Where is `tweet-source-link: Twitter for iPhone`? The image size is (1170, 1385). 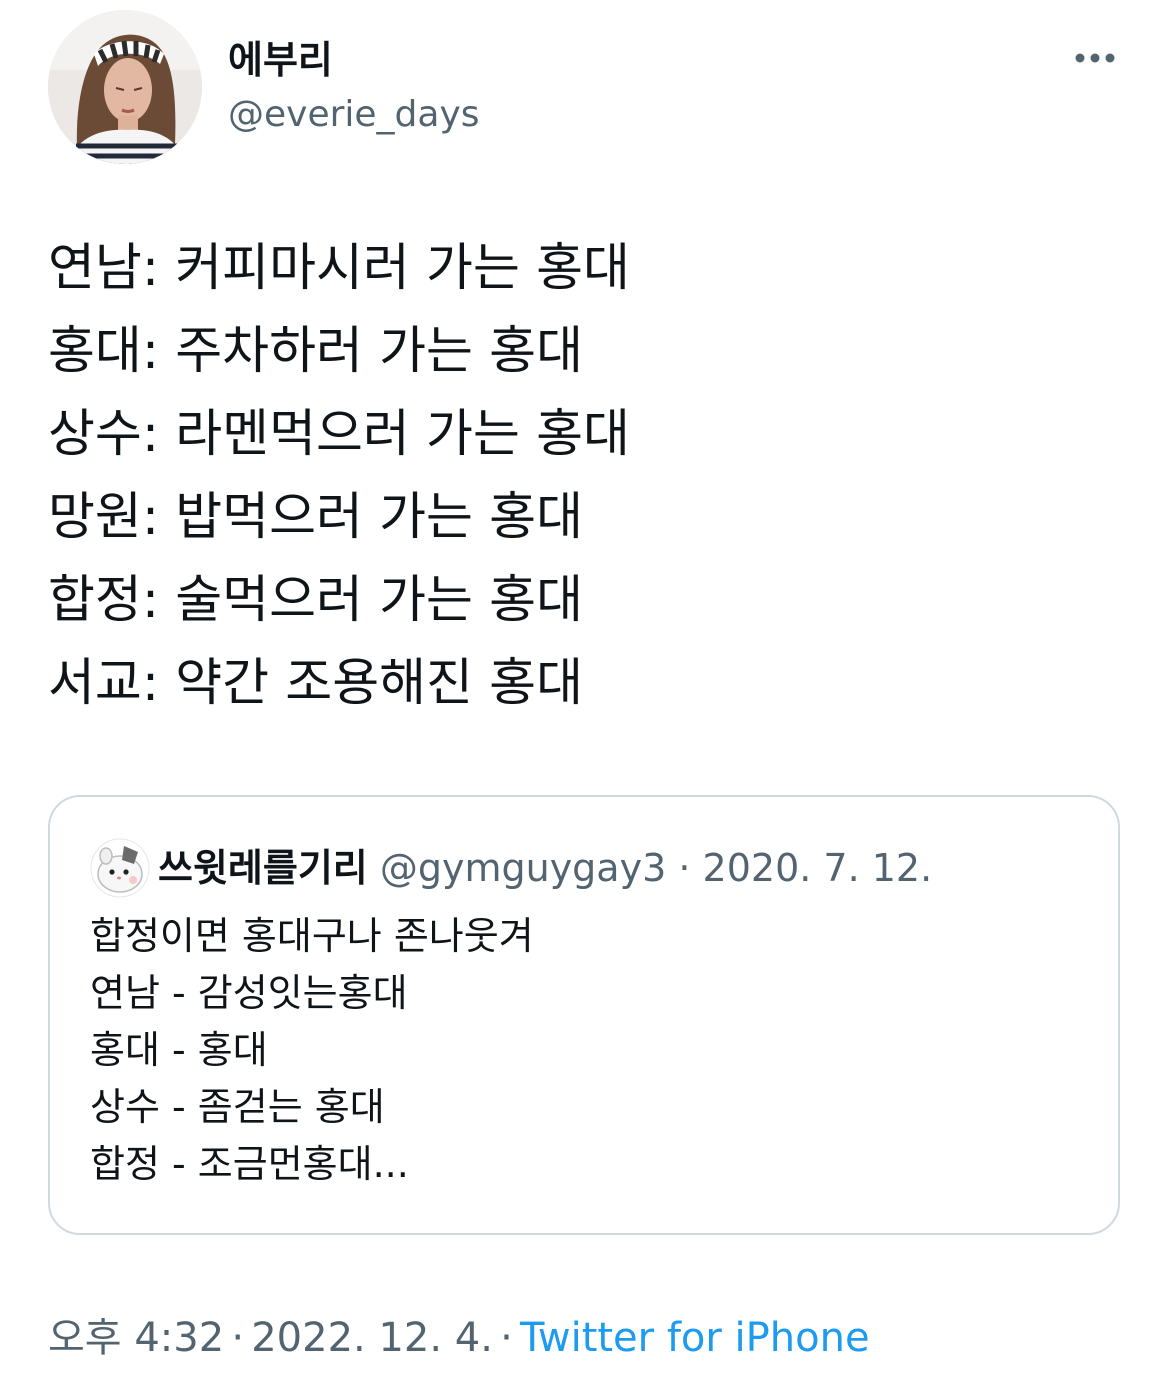 tweet-source-link: Twitter for iPhone is located at coordinates (695, 1338).